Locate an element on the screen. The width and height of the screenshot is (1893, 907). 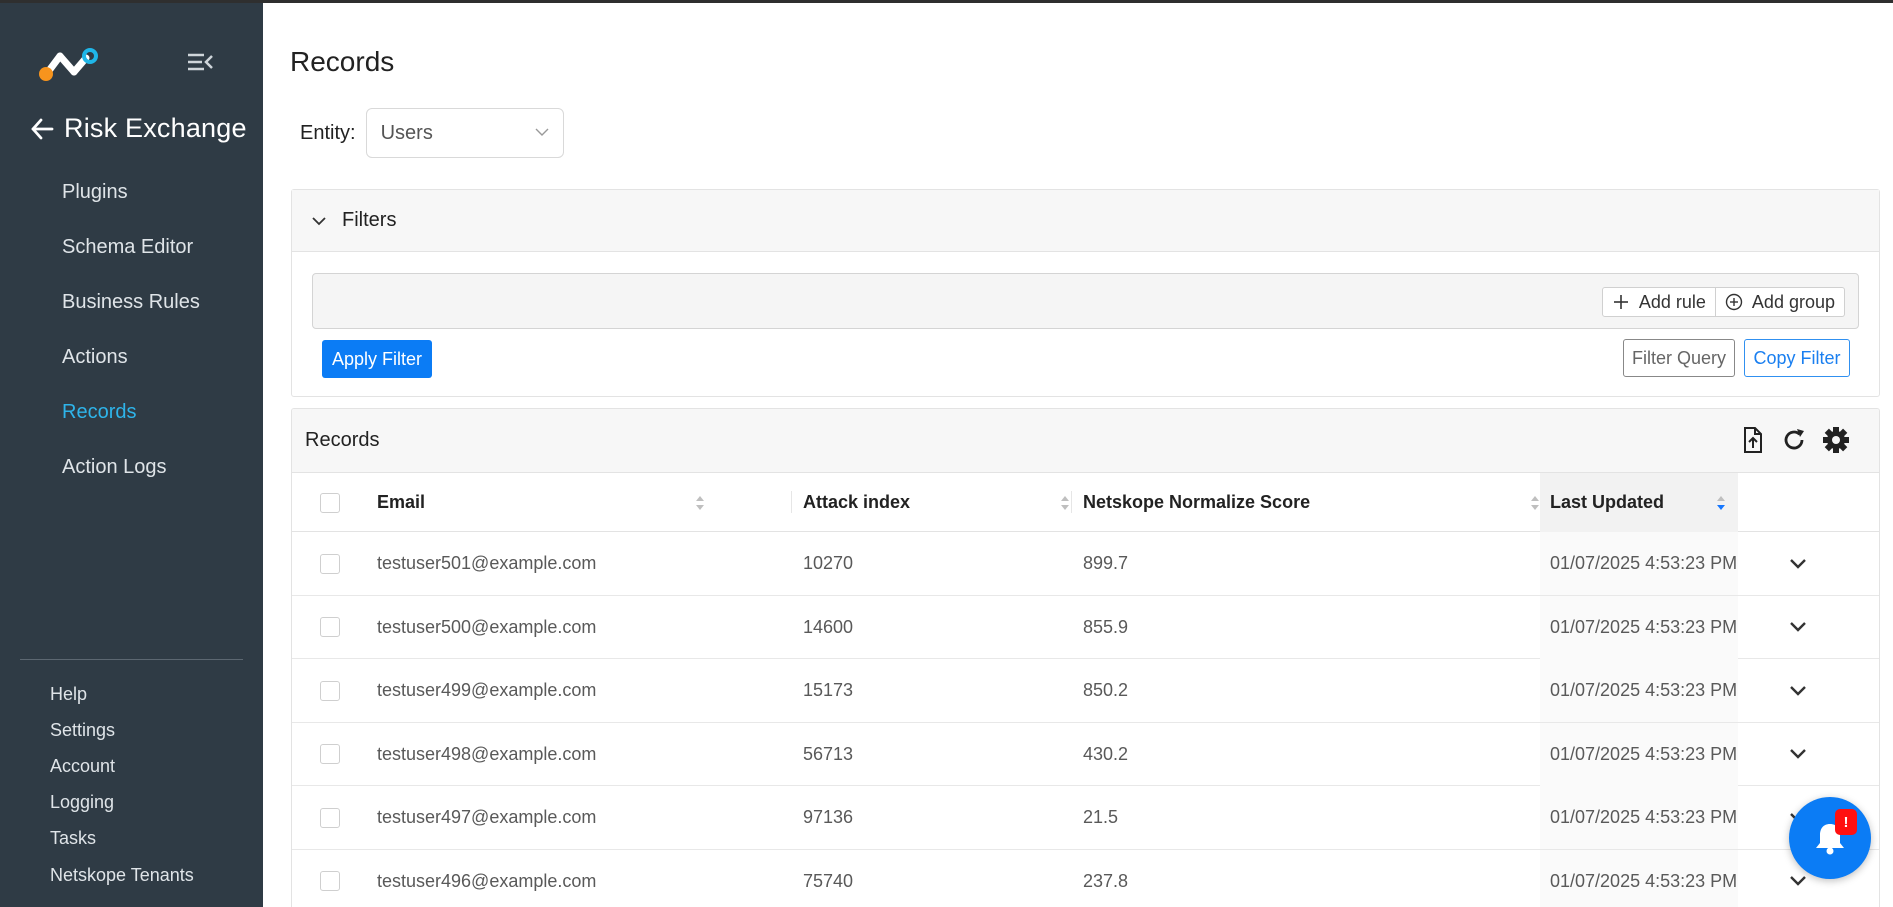
export-icon is located at coordinates (1752, 440).